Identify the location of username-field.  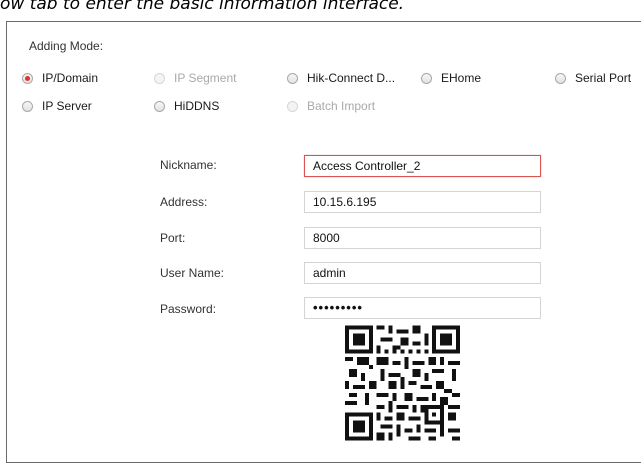
(422, 273).